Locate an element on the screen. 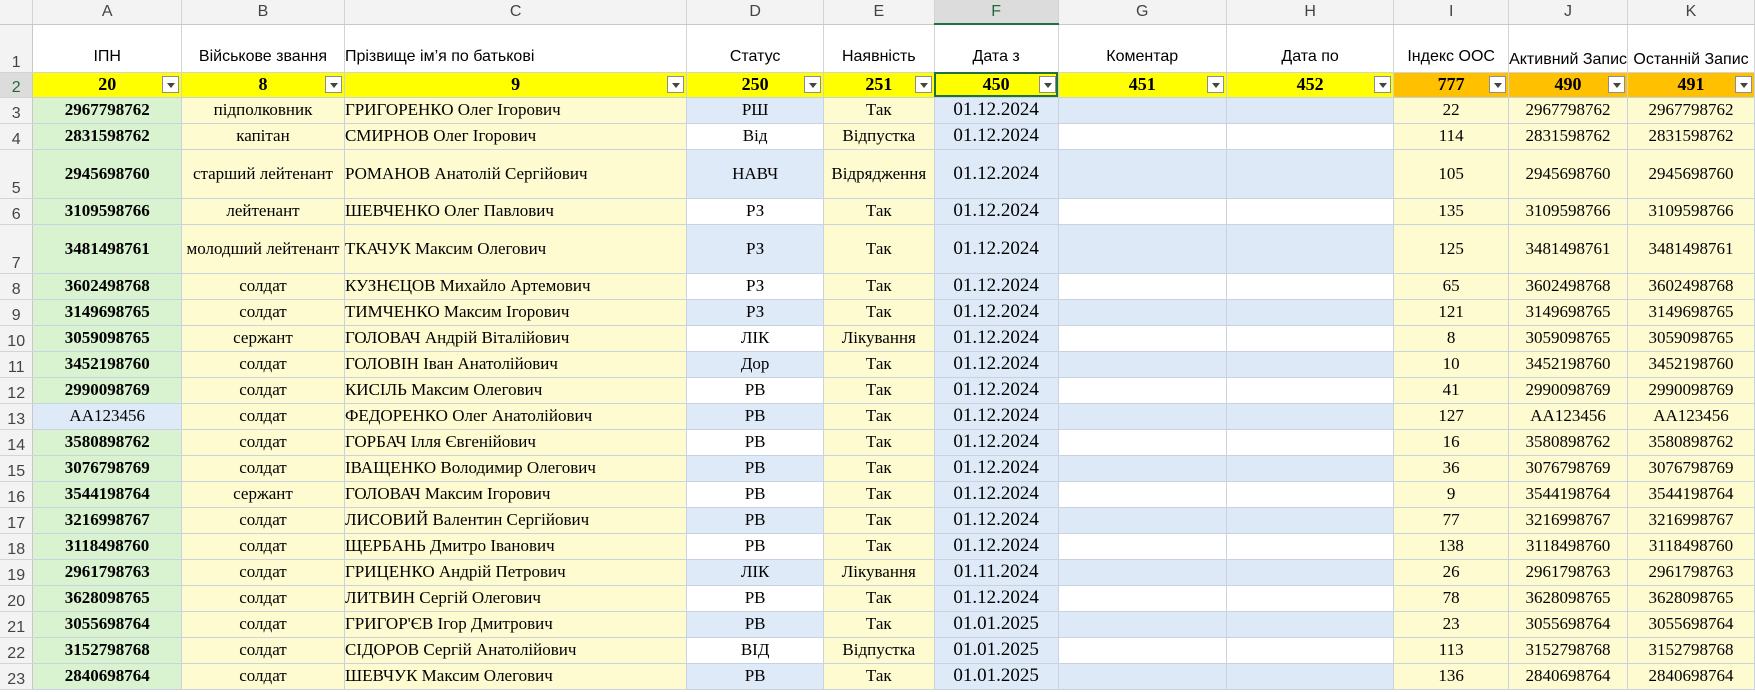  cell-ipn: 3580898762 is located at coordinates (107, 442).